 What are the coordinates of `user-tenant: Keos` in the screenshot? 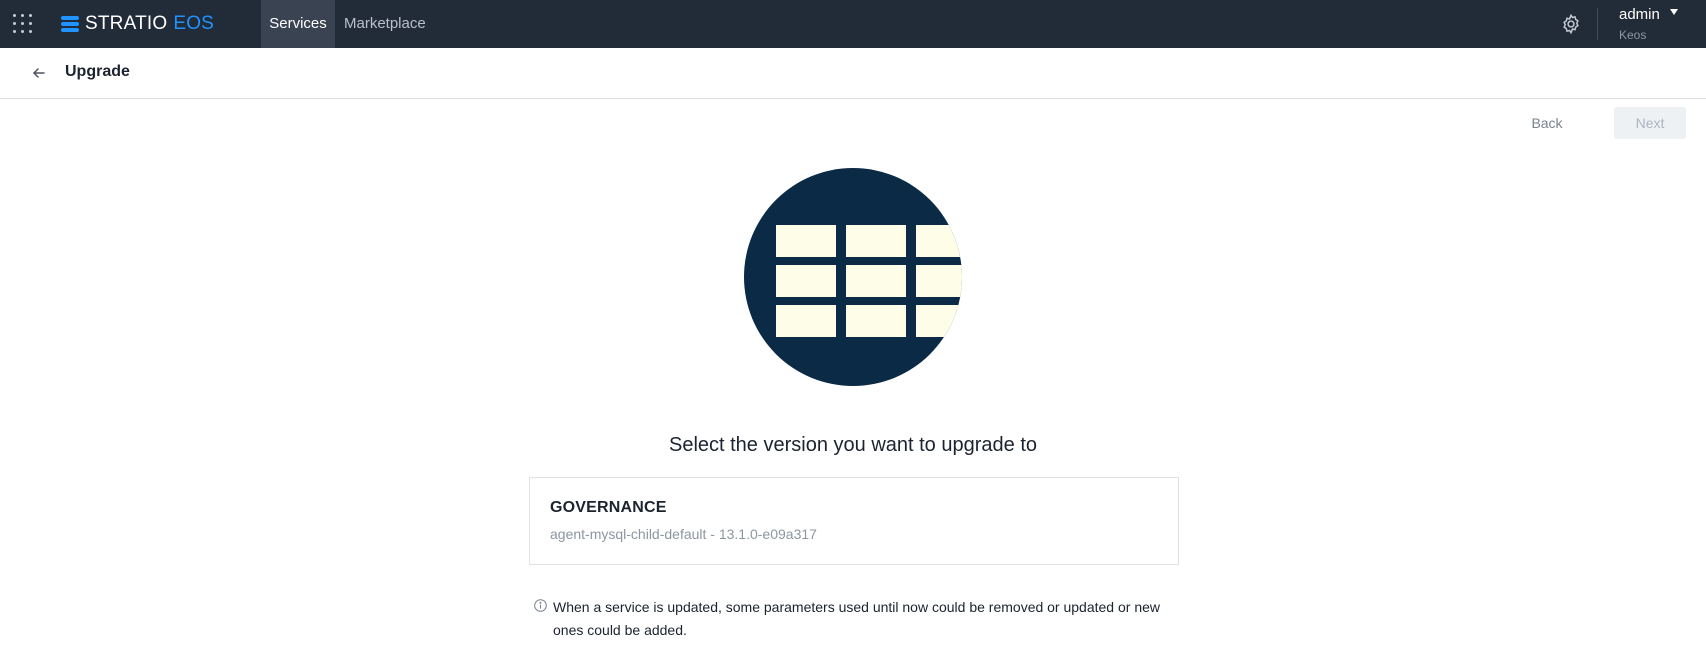 It's located at (1633, 35).